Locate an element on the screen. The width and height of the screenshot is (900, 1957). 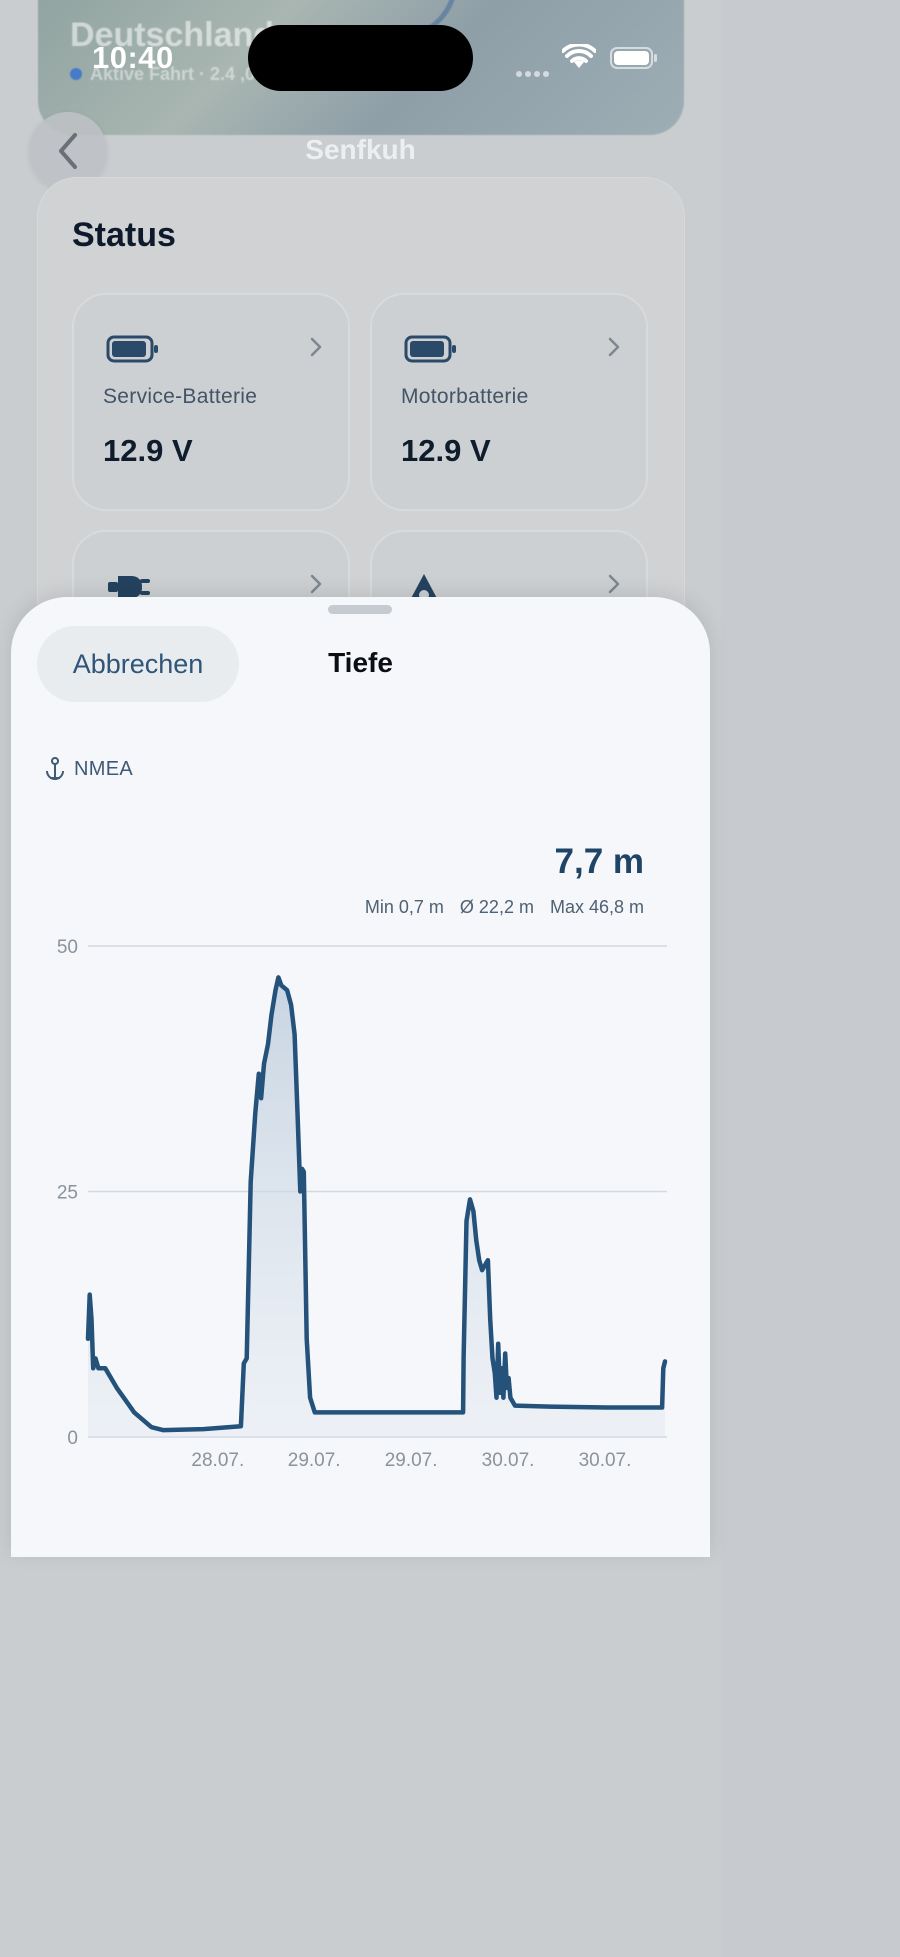
stat-max: Max 46,8 m is located at coordinates (596, 907).